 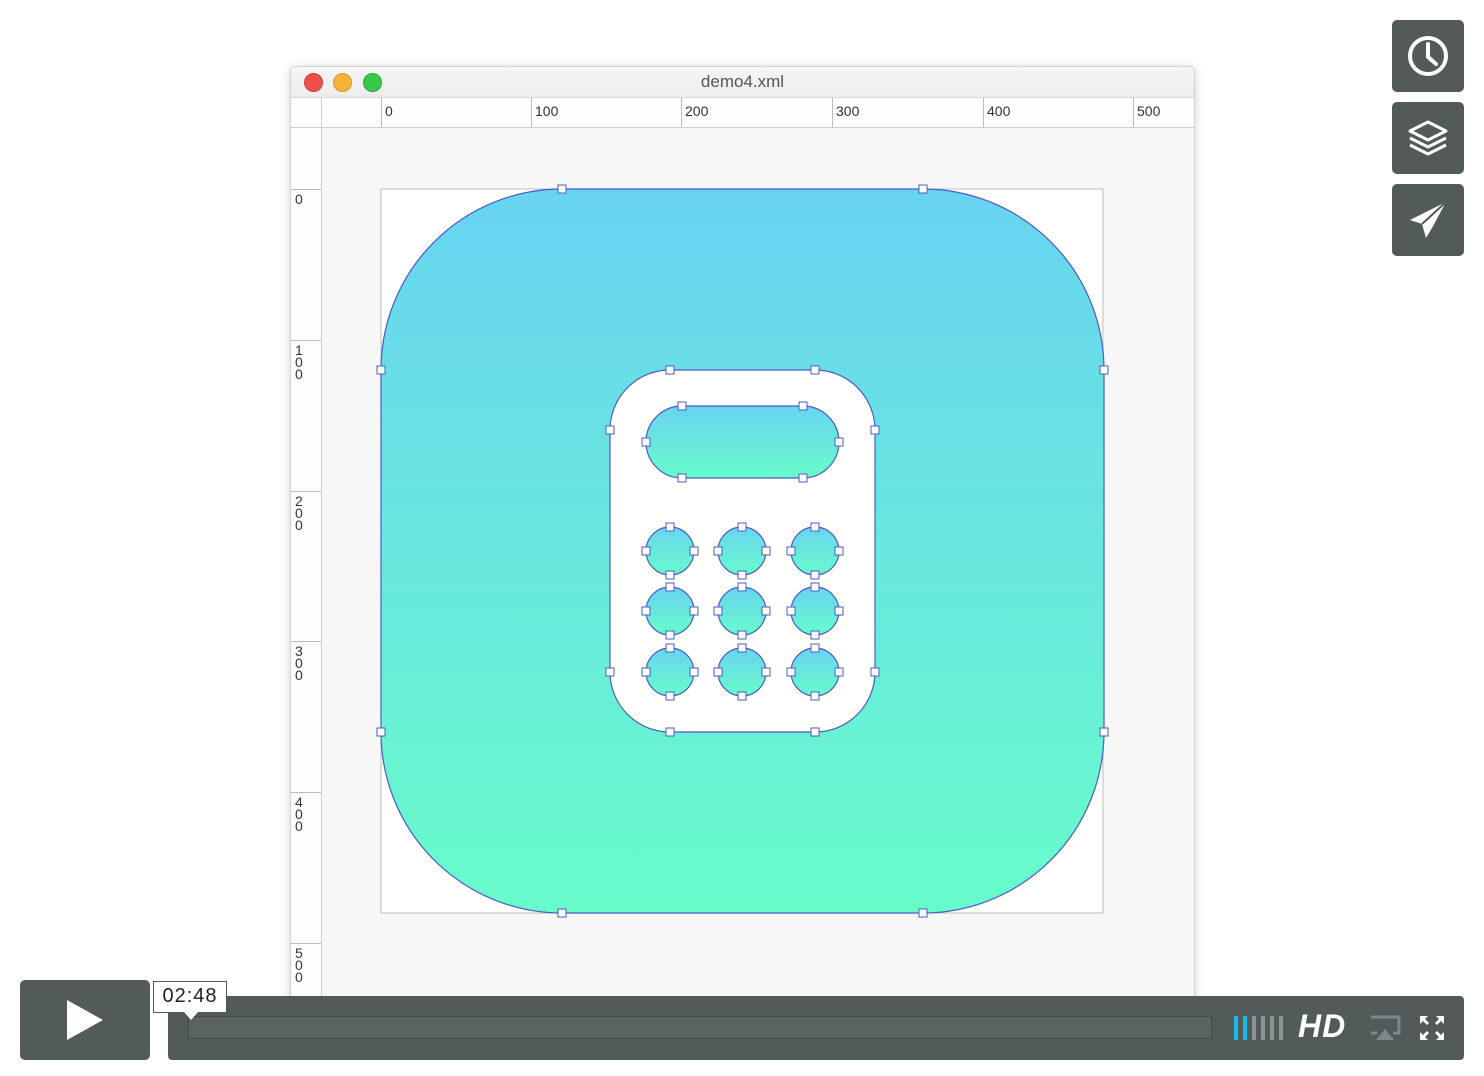 I want to click on play-icon, so click(x=85, y=1020).